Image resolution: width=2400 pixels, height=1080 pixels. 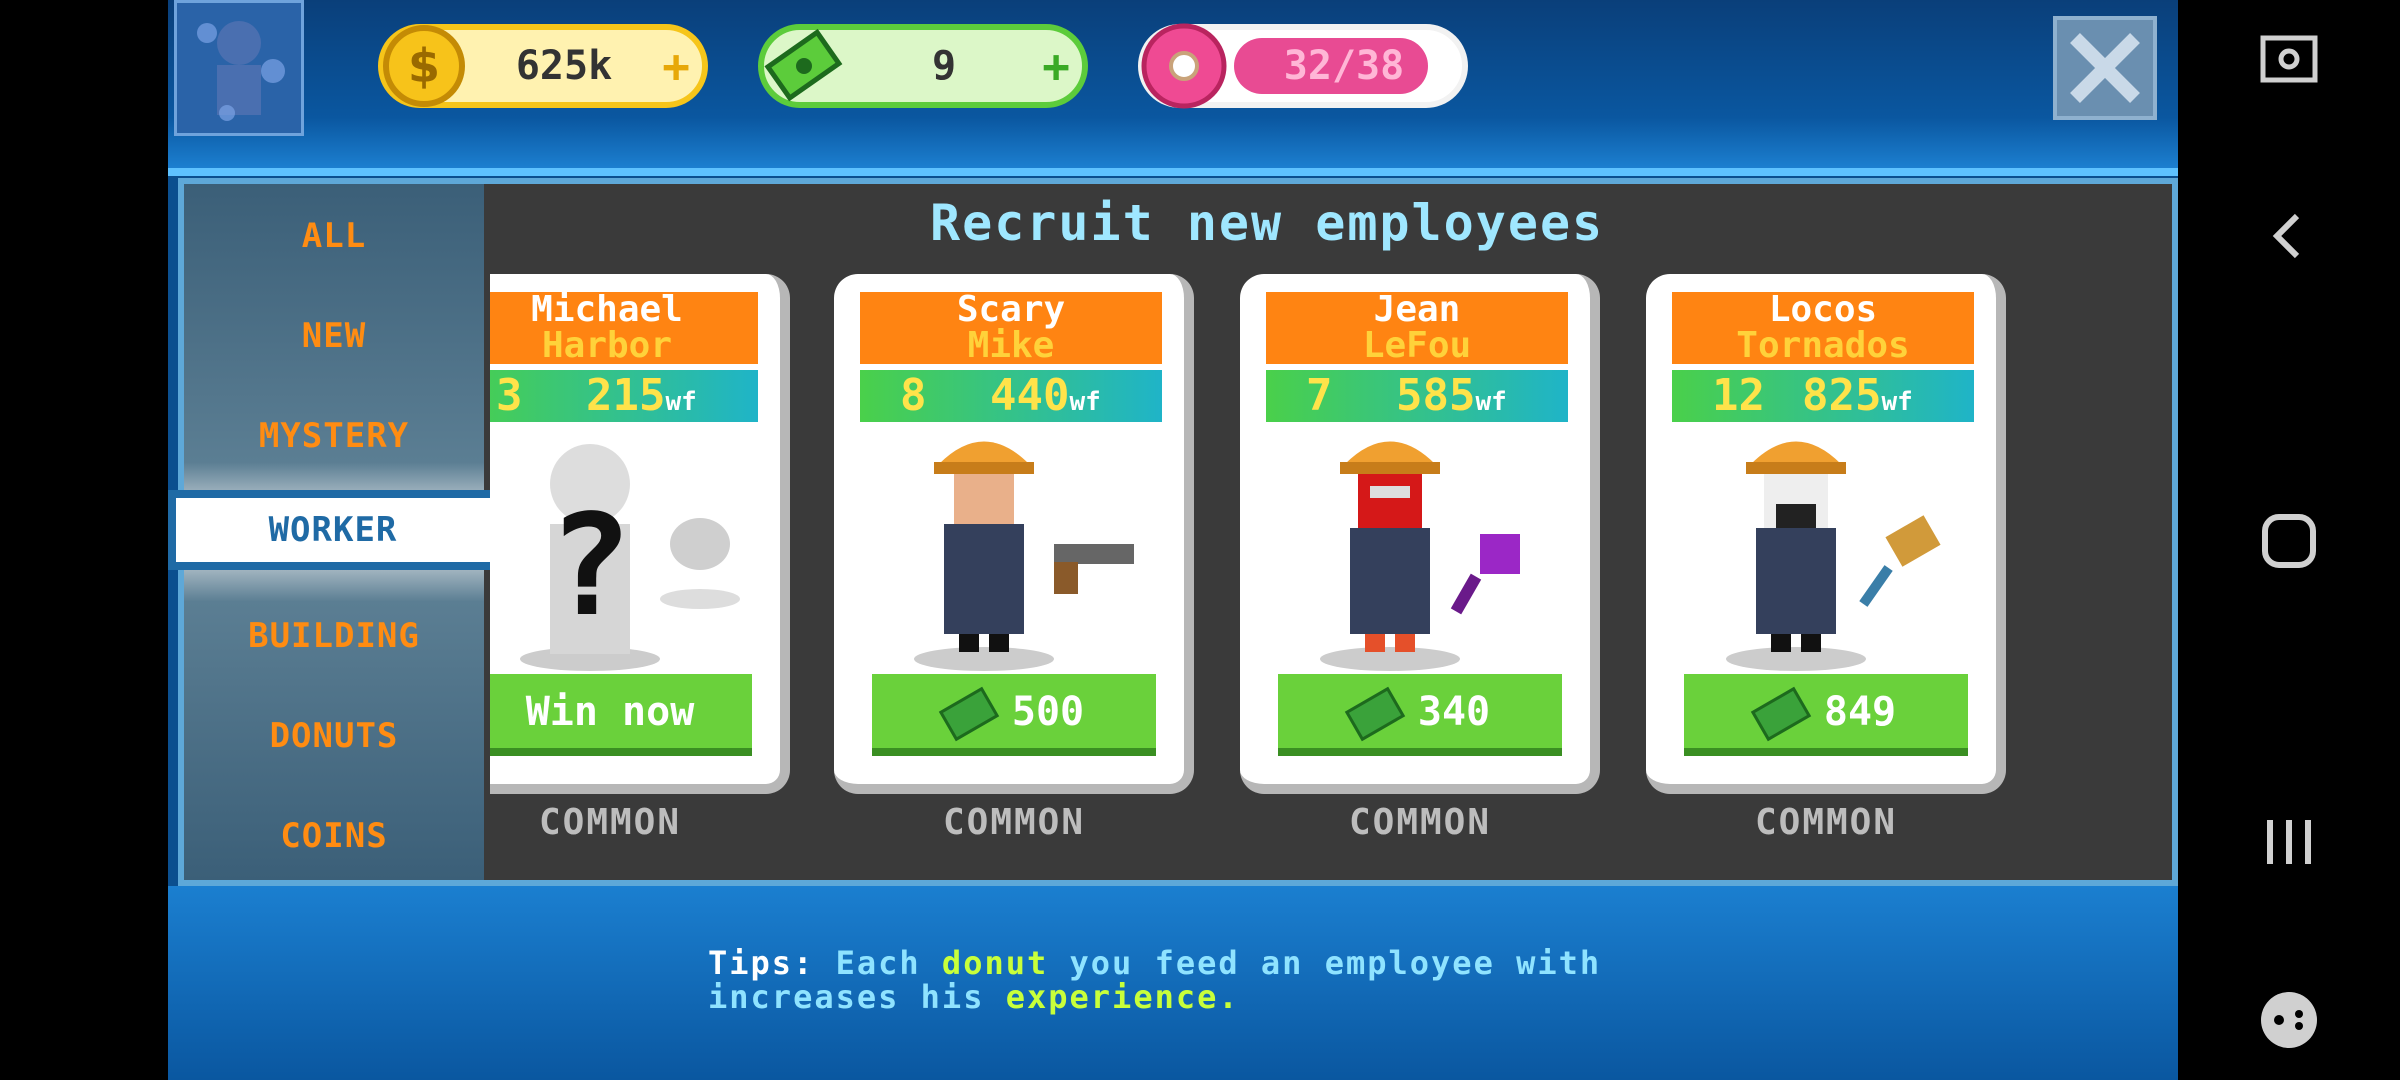 I want to click on employee-card: Locos Tornados 12 825wf 849, so click(x=1826, y=534).